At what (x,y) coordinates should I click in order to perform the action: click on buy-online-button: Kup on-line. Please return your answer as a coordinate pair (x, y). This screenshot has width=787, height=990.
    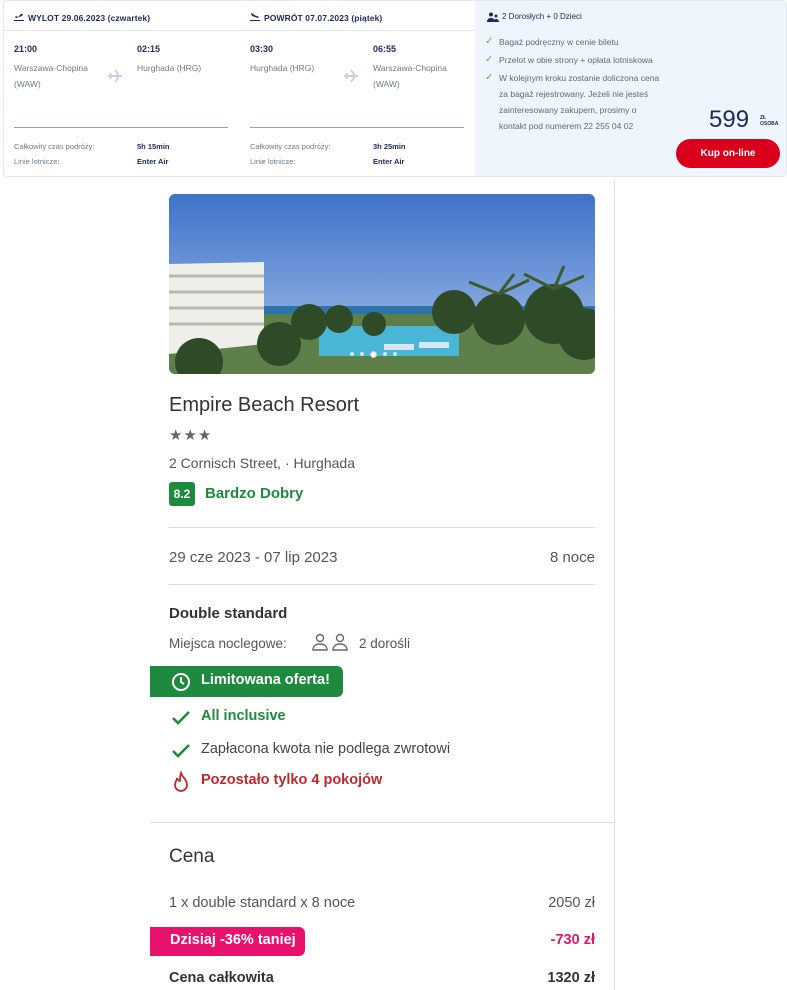
    Looking at the image, I should click on (728, 153).